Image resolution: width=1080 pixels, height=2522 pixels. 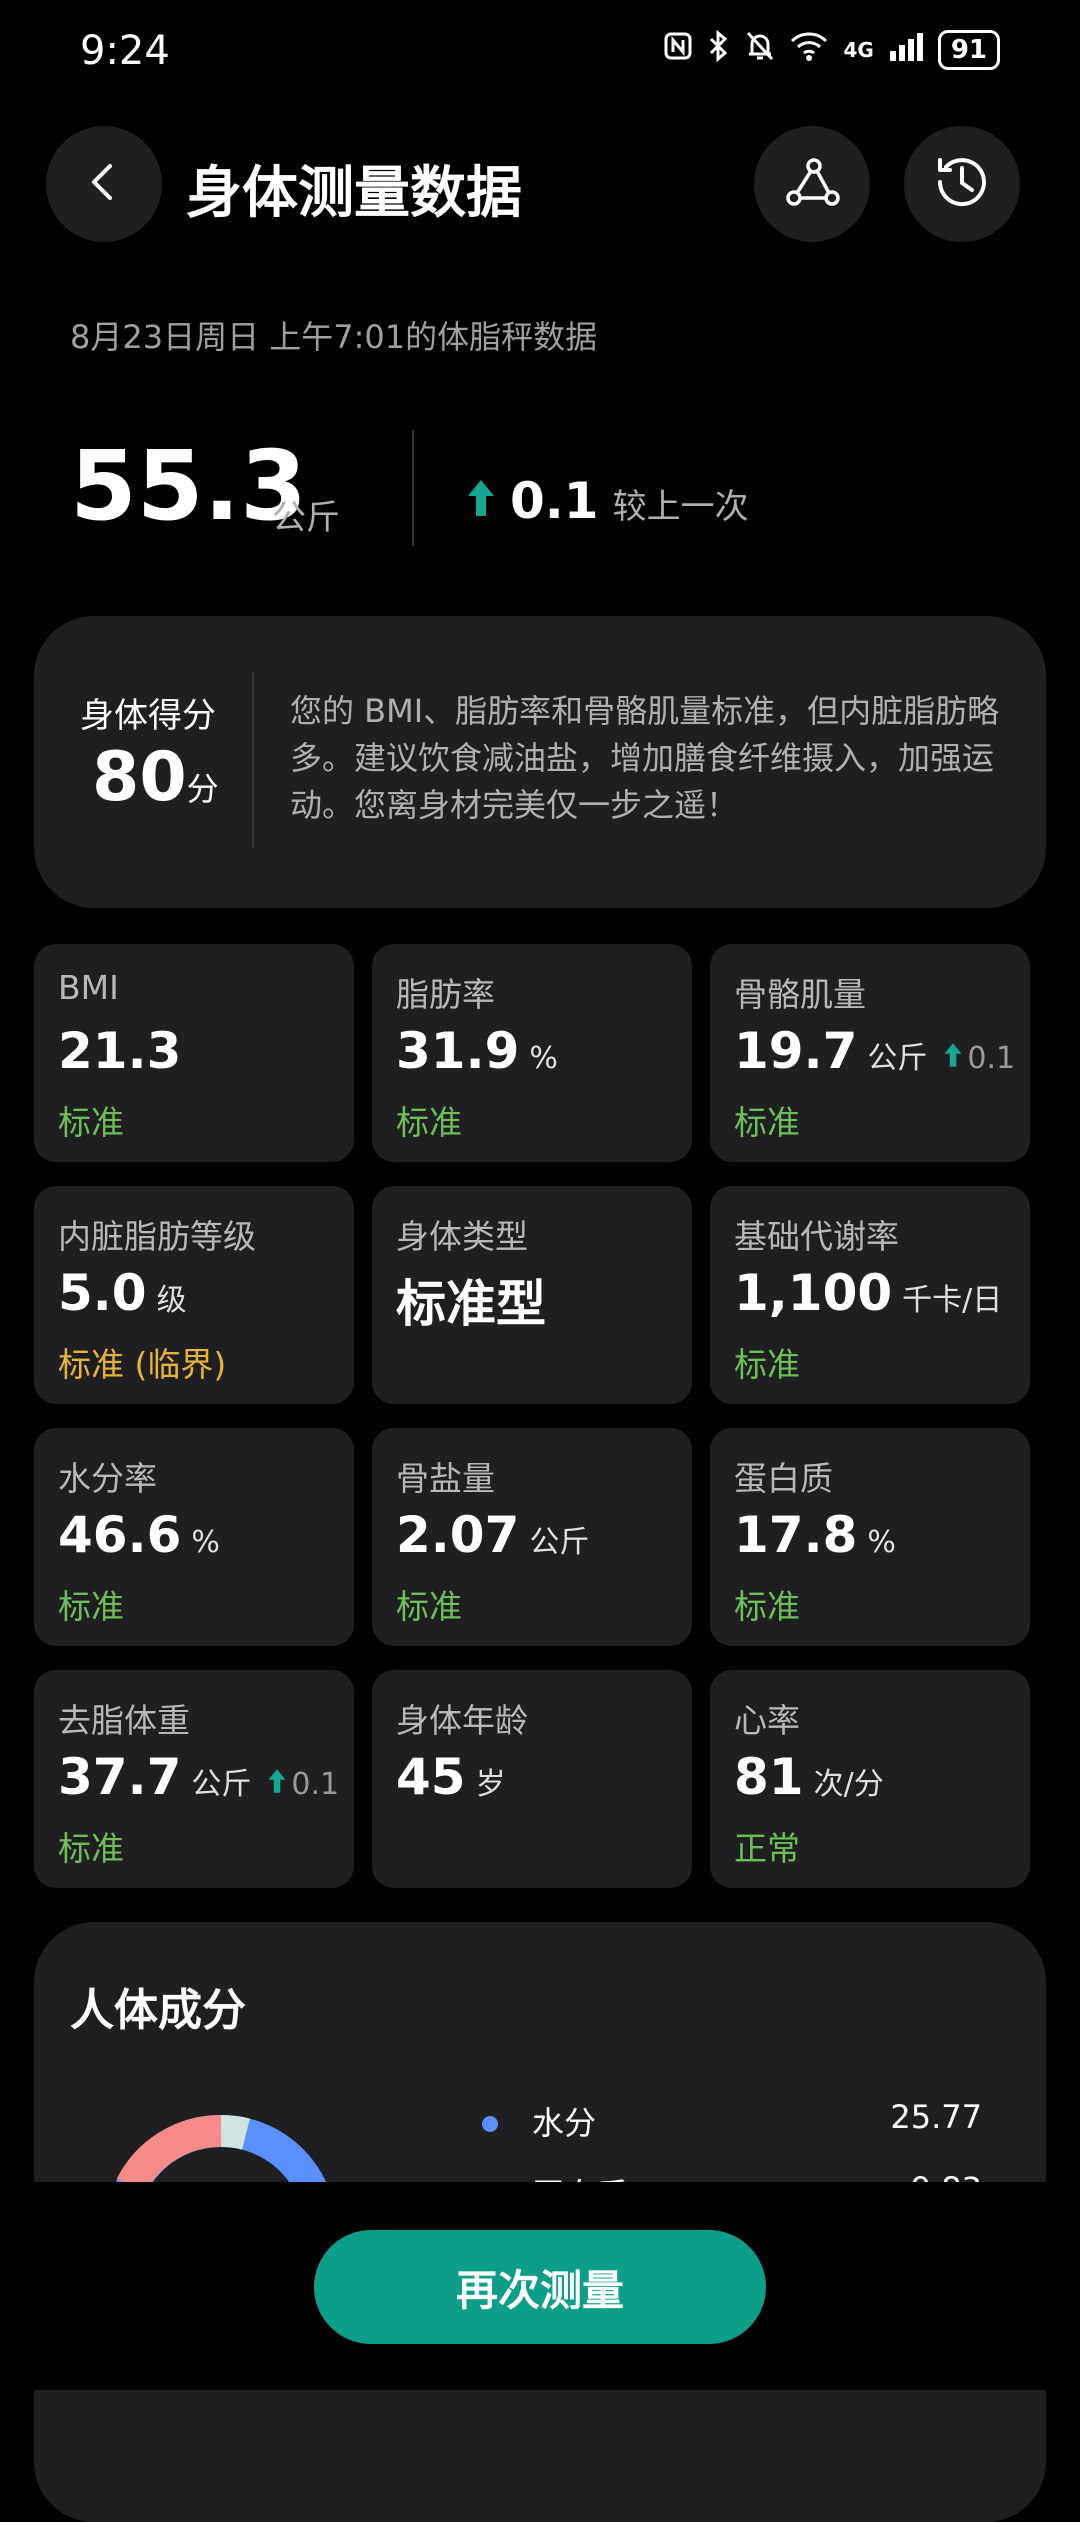 What do you see at coordinates (120, 1777) in the screenshot?
I see `metric-value: 37.7` at bounding box center [120, 1777].